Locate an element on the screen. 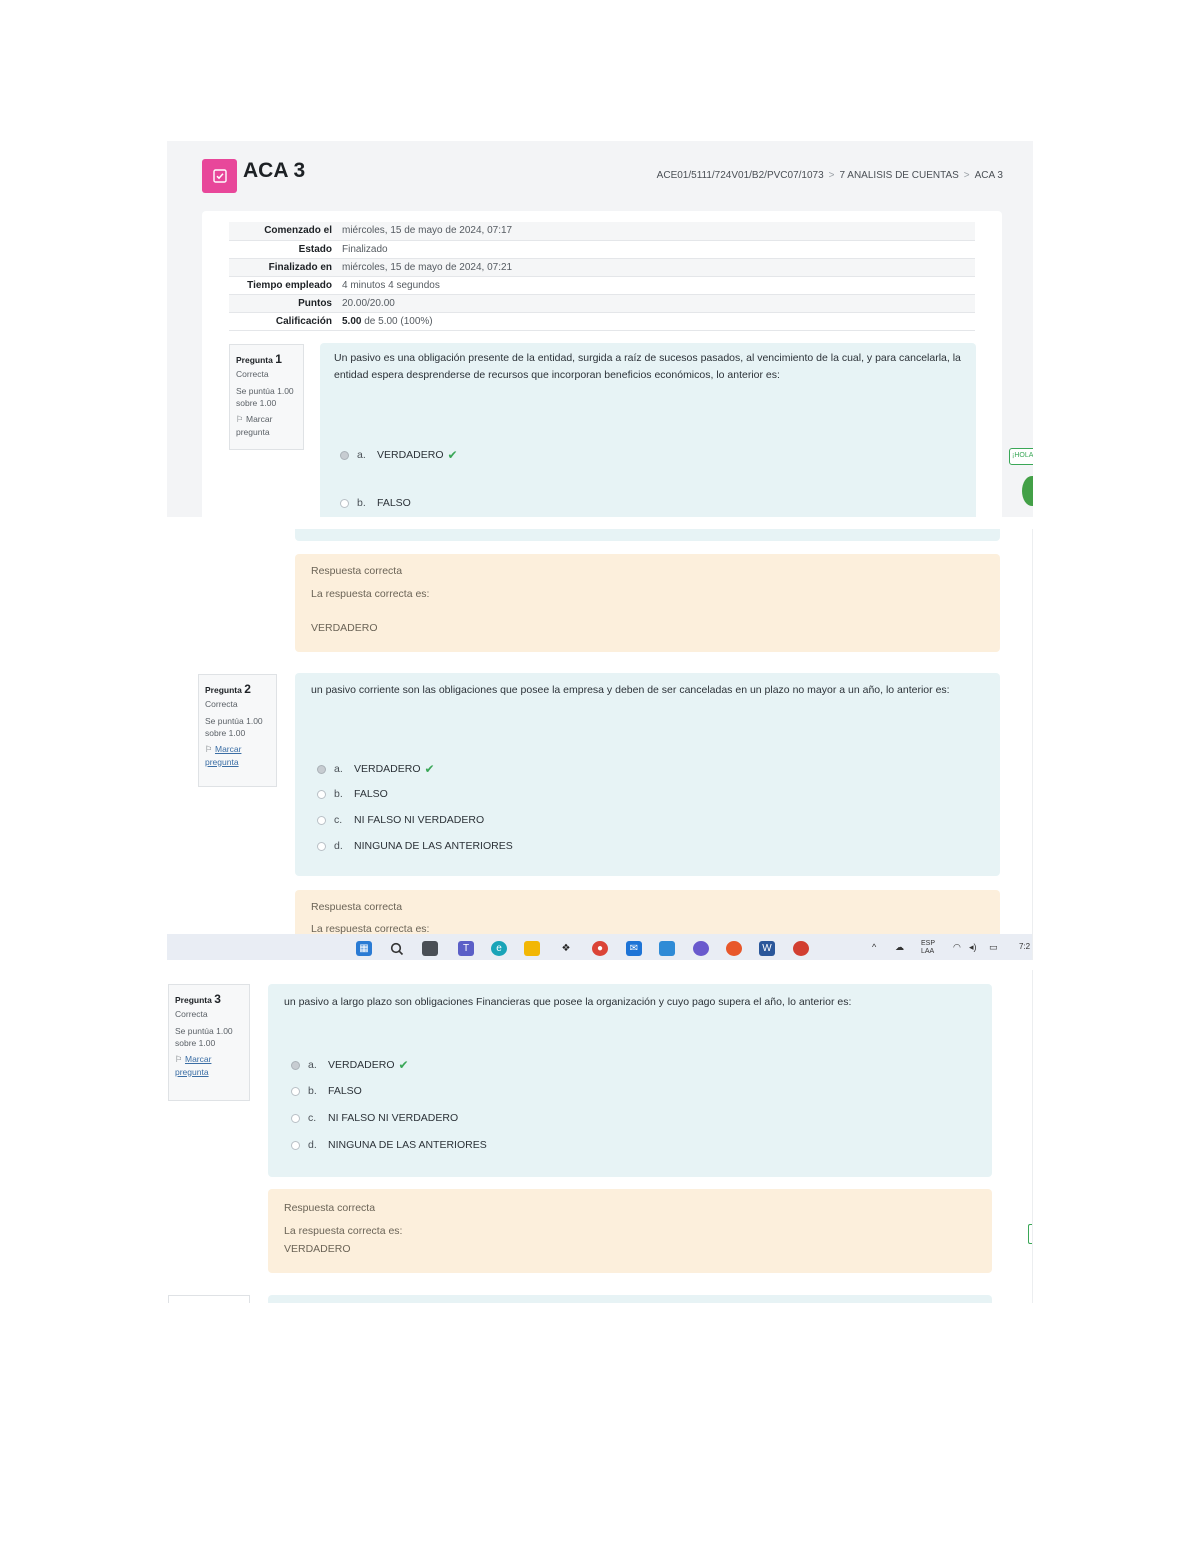 Image resolution: width=1200 pixels, height=1553 pixels. summary-label: Estado is located at coordinates (283, 249).